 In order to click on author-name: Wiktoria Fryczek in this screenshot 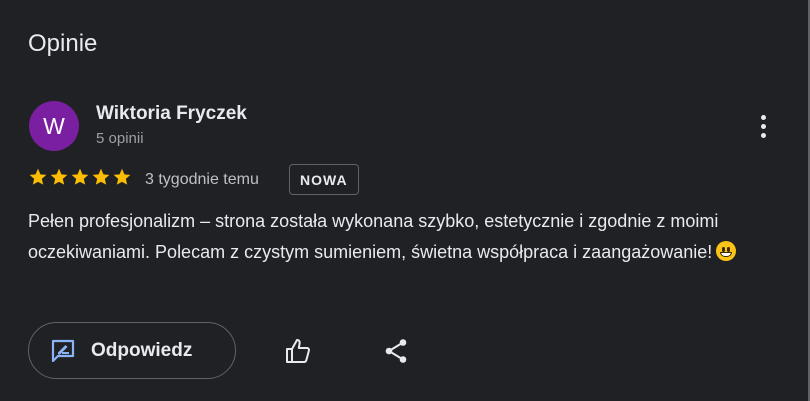, I will do `click(171, 114)`.